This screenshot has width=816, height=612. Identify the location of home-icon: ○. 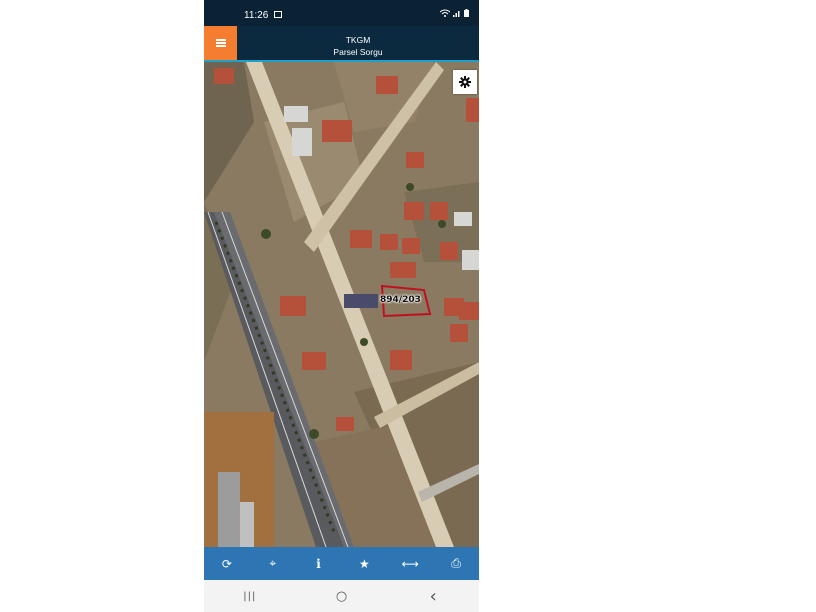
(341, 596).